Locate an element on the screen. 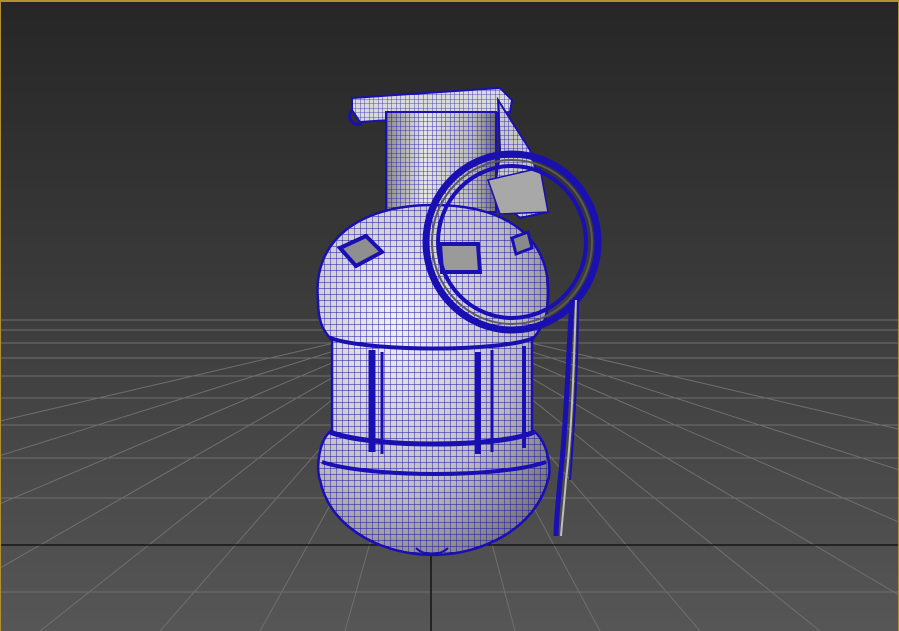  grenade-body is located at coordinates (433, 380).